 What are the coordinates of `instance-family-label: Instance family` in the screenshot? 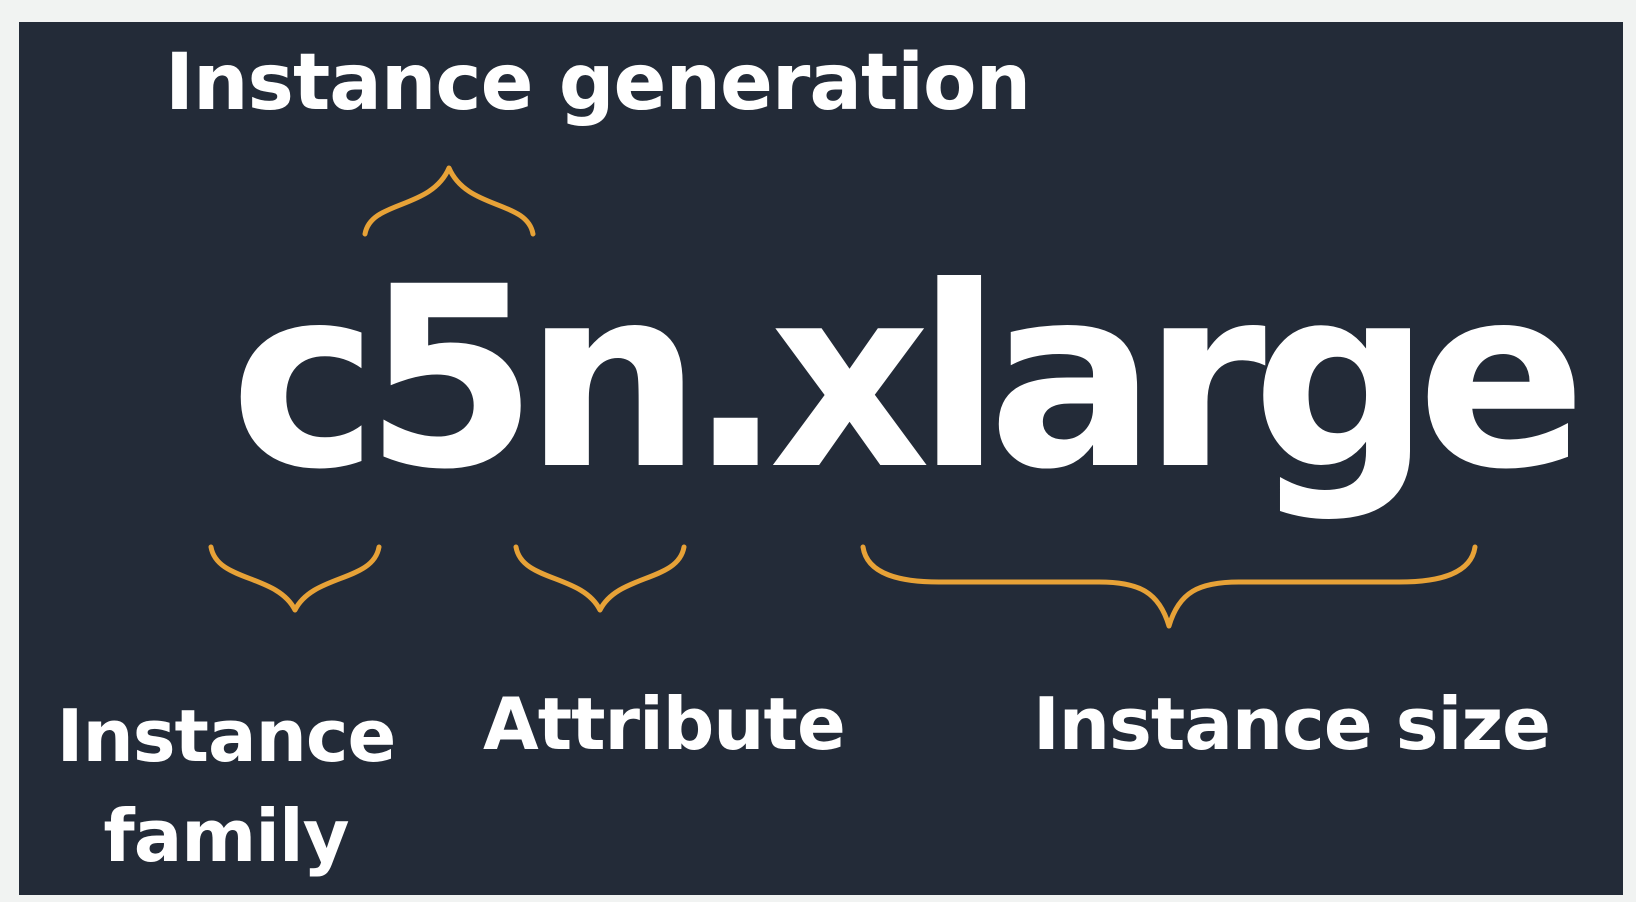 It's located at (226, 786).